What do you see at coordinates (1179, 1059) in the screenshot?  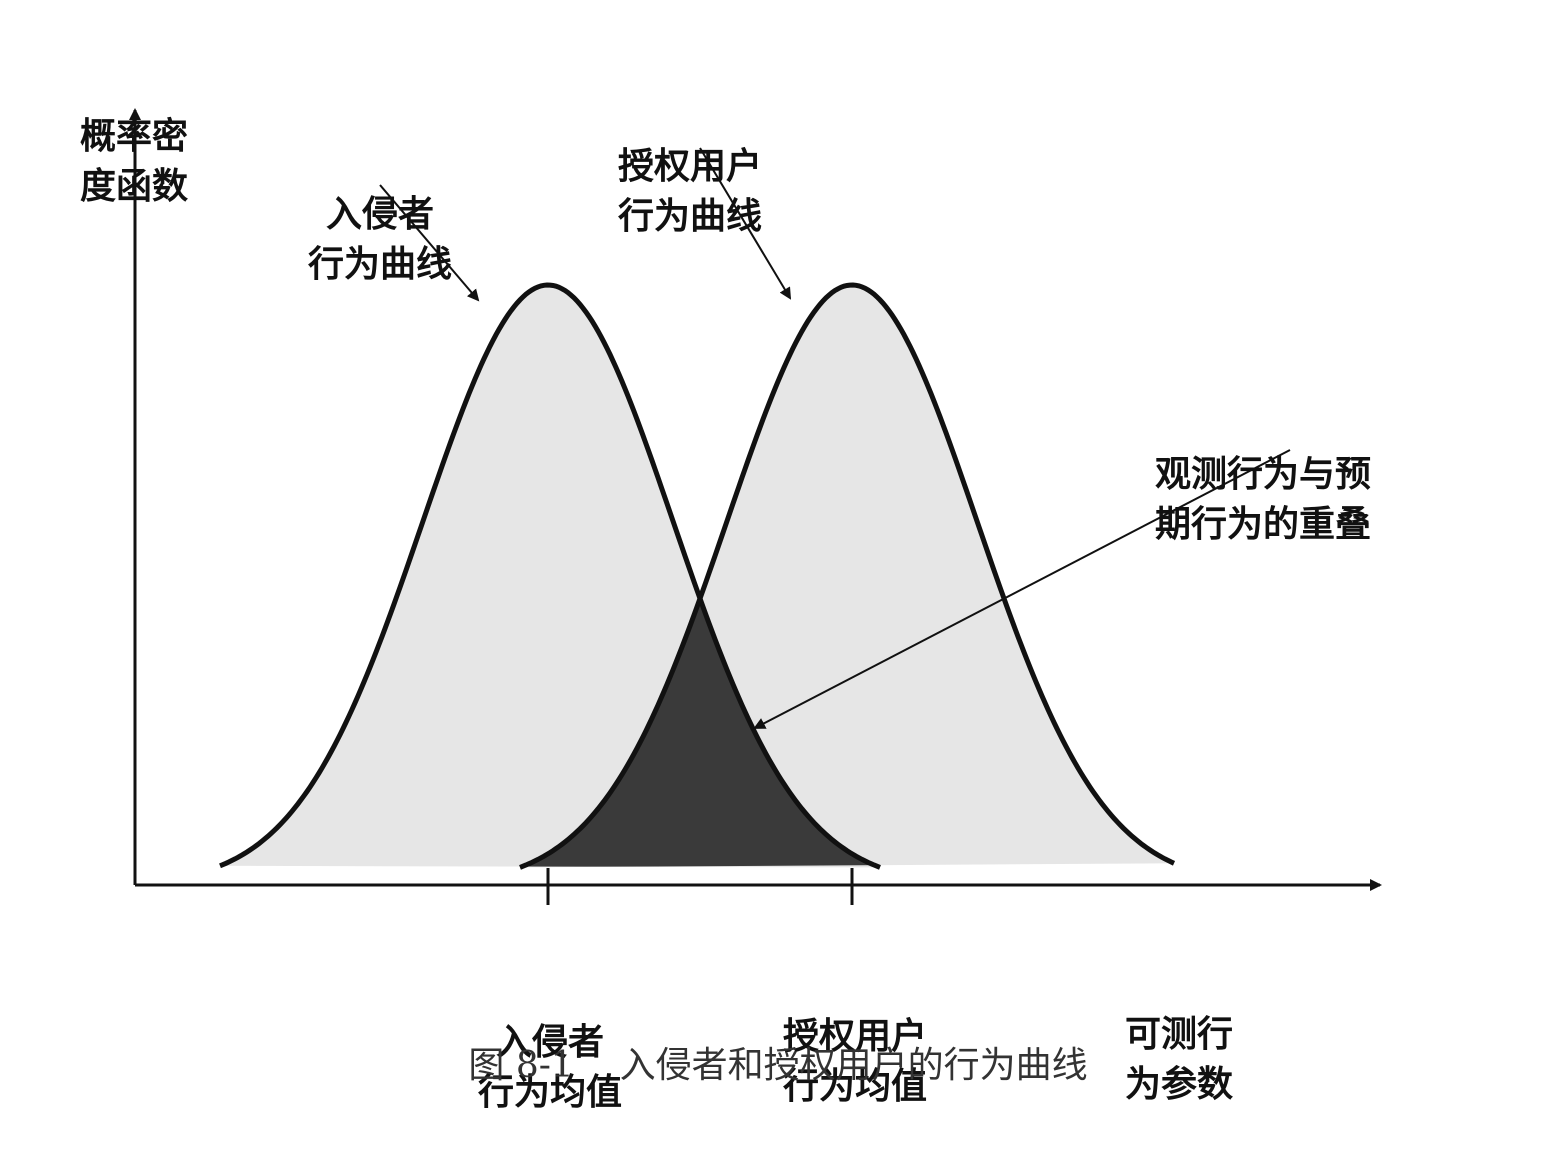 I see `x-axis-label: 可测行 为参数` at bounding box center [1179, 1059].